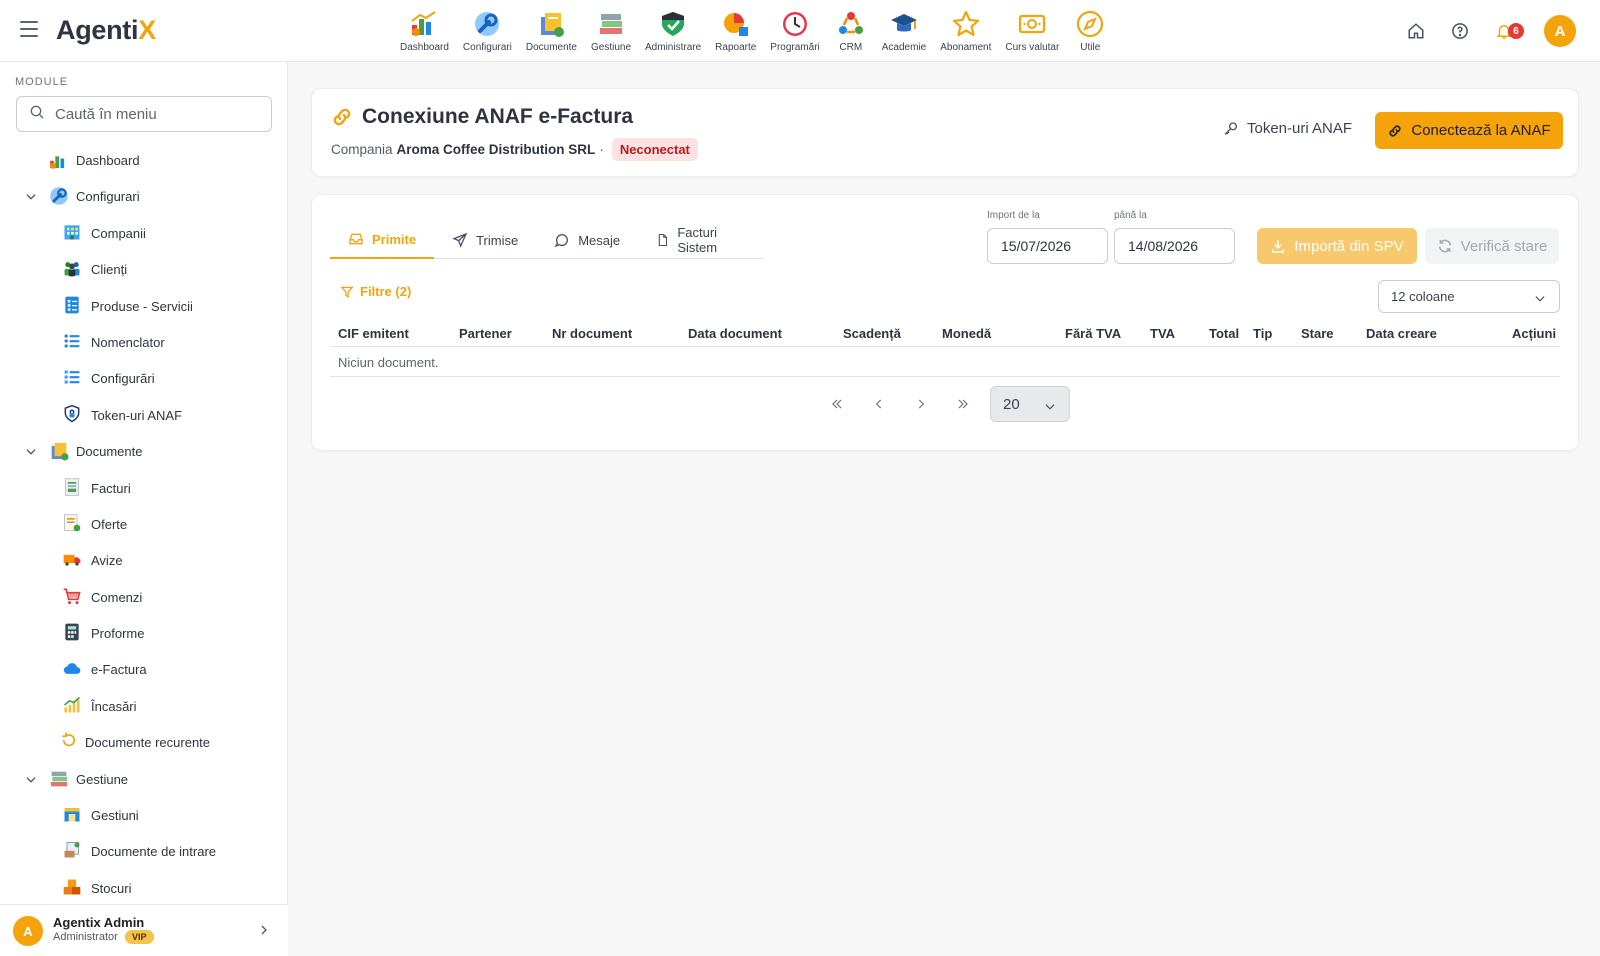  I want to click on sidebar-item-produse-servicii: Produse - Servicii, so click(144, 306).